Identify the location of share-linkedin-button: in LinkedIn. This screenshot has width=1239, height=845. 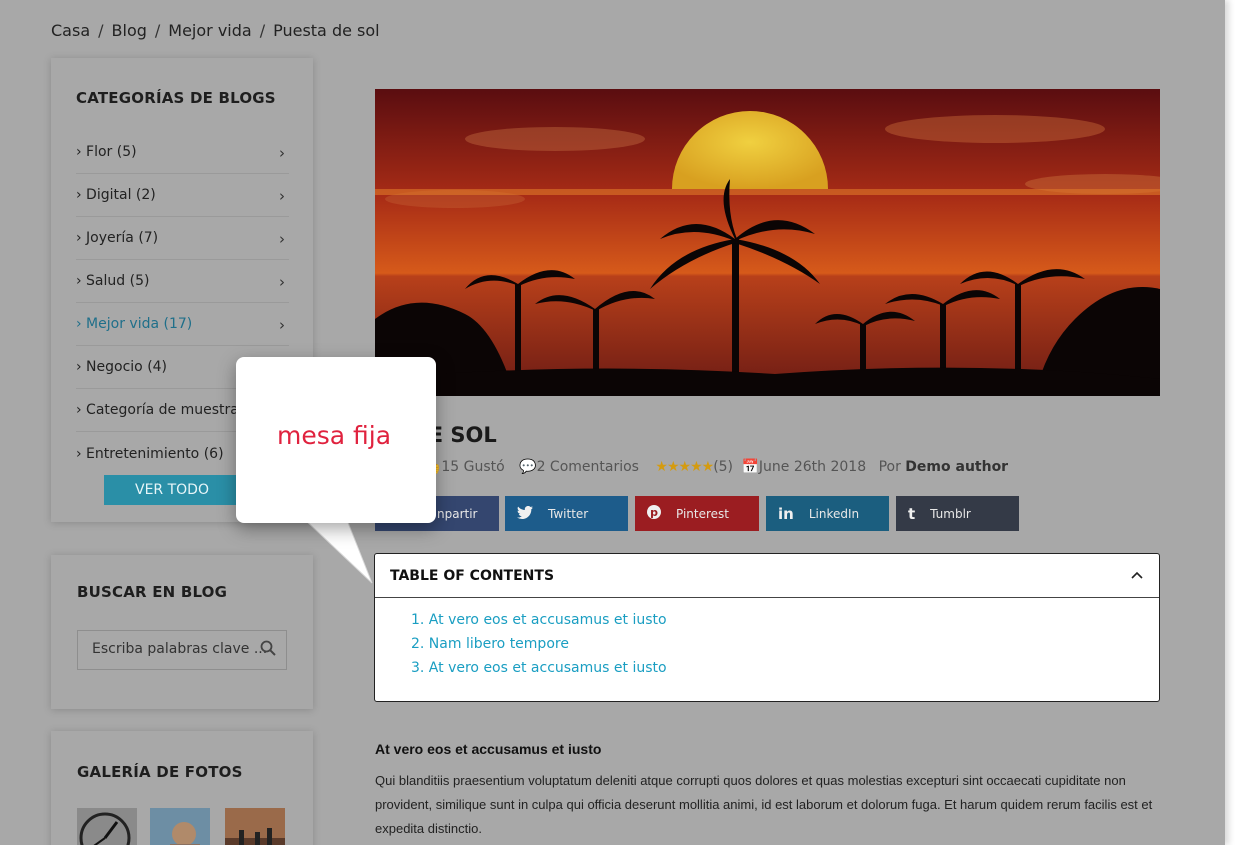
(827, 513).